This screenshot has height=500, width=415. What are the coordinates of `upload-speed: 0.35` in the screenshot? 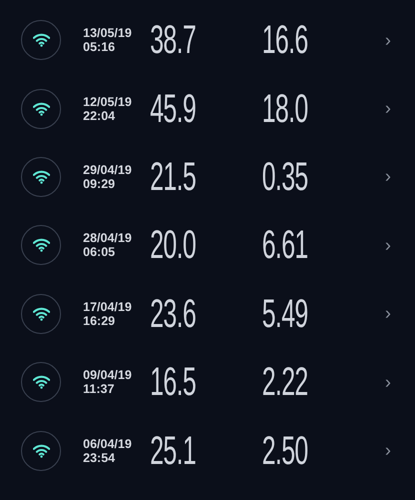 It's located at (285, 176).